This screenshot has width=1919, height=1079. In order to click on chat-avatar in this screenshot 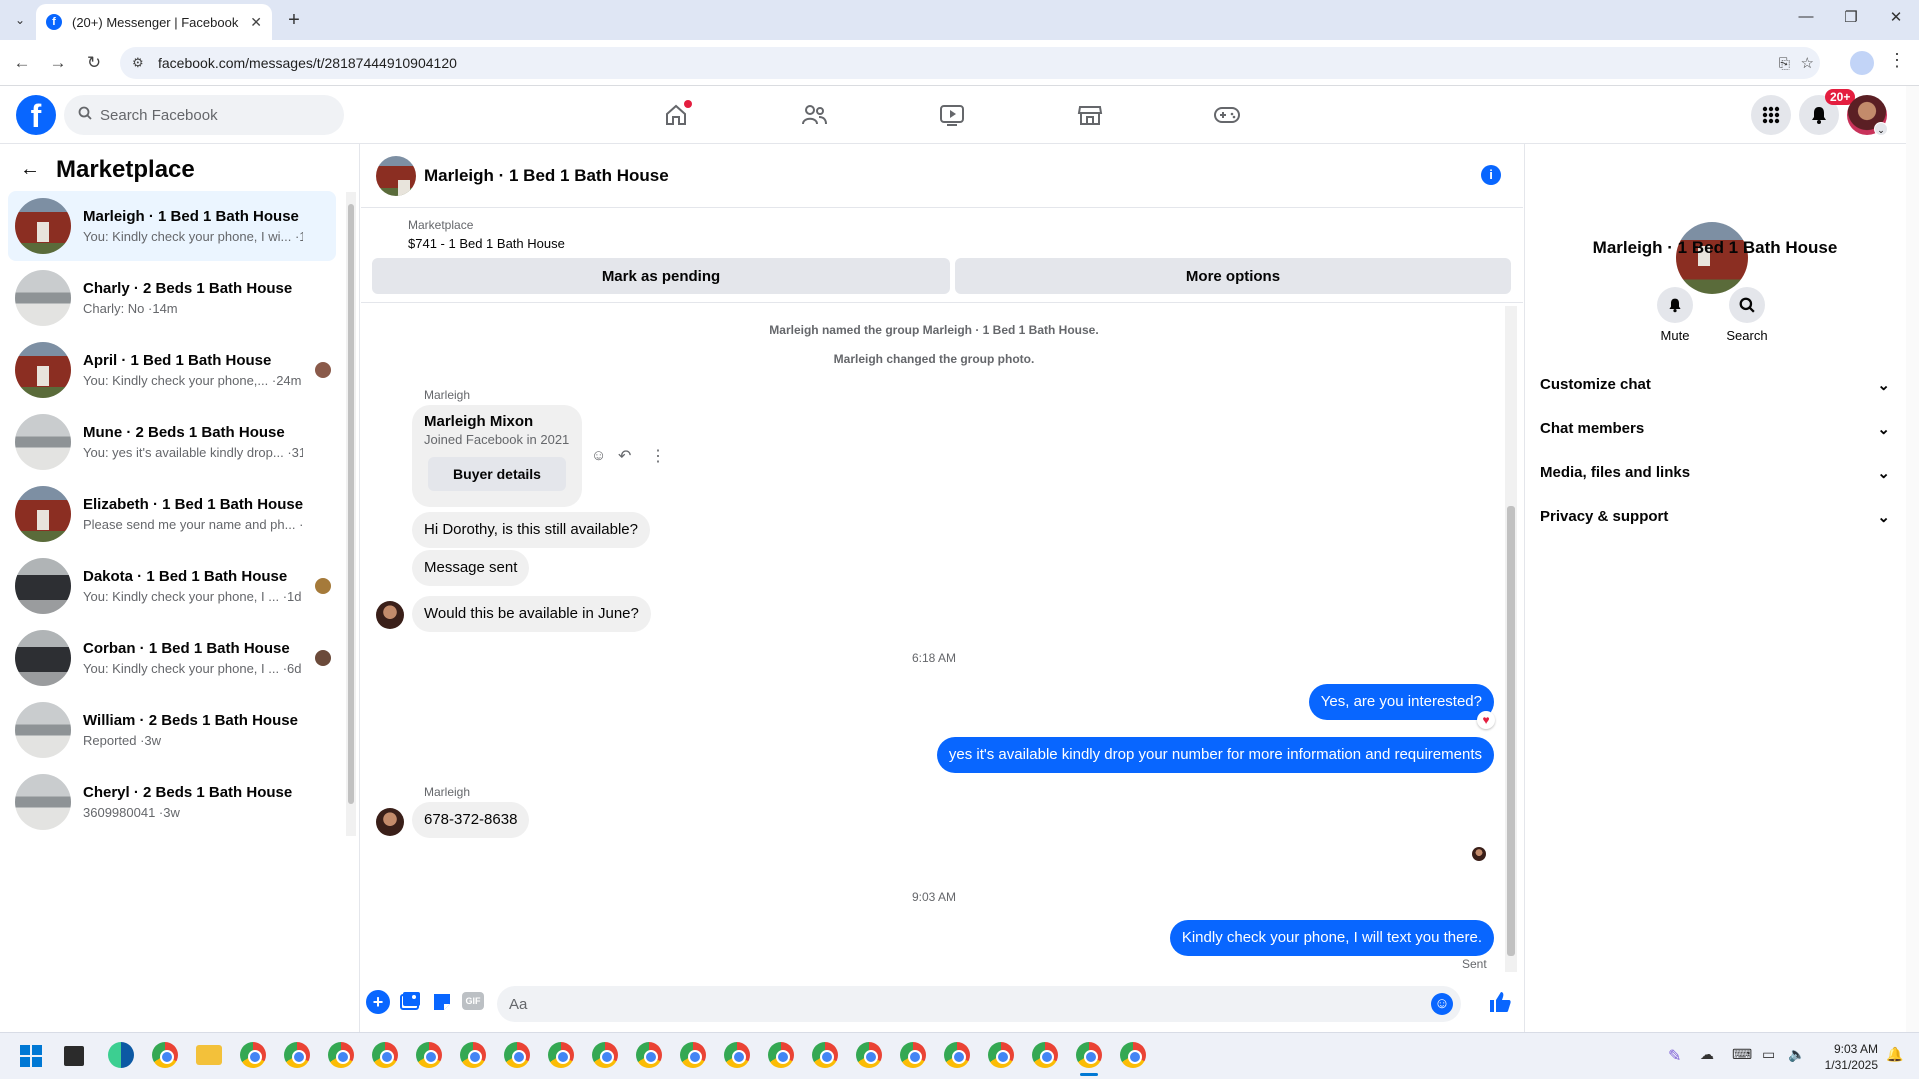, I will do `click(396, 176)`.